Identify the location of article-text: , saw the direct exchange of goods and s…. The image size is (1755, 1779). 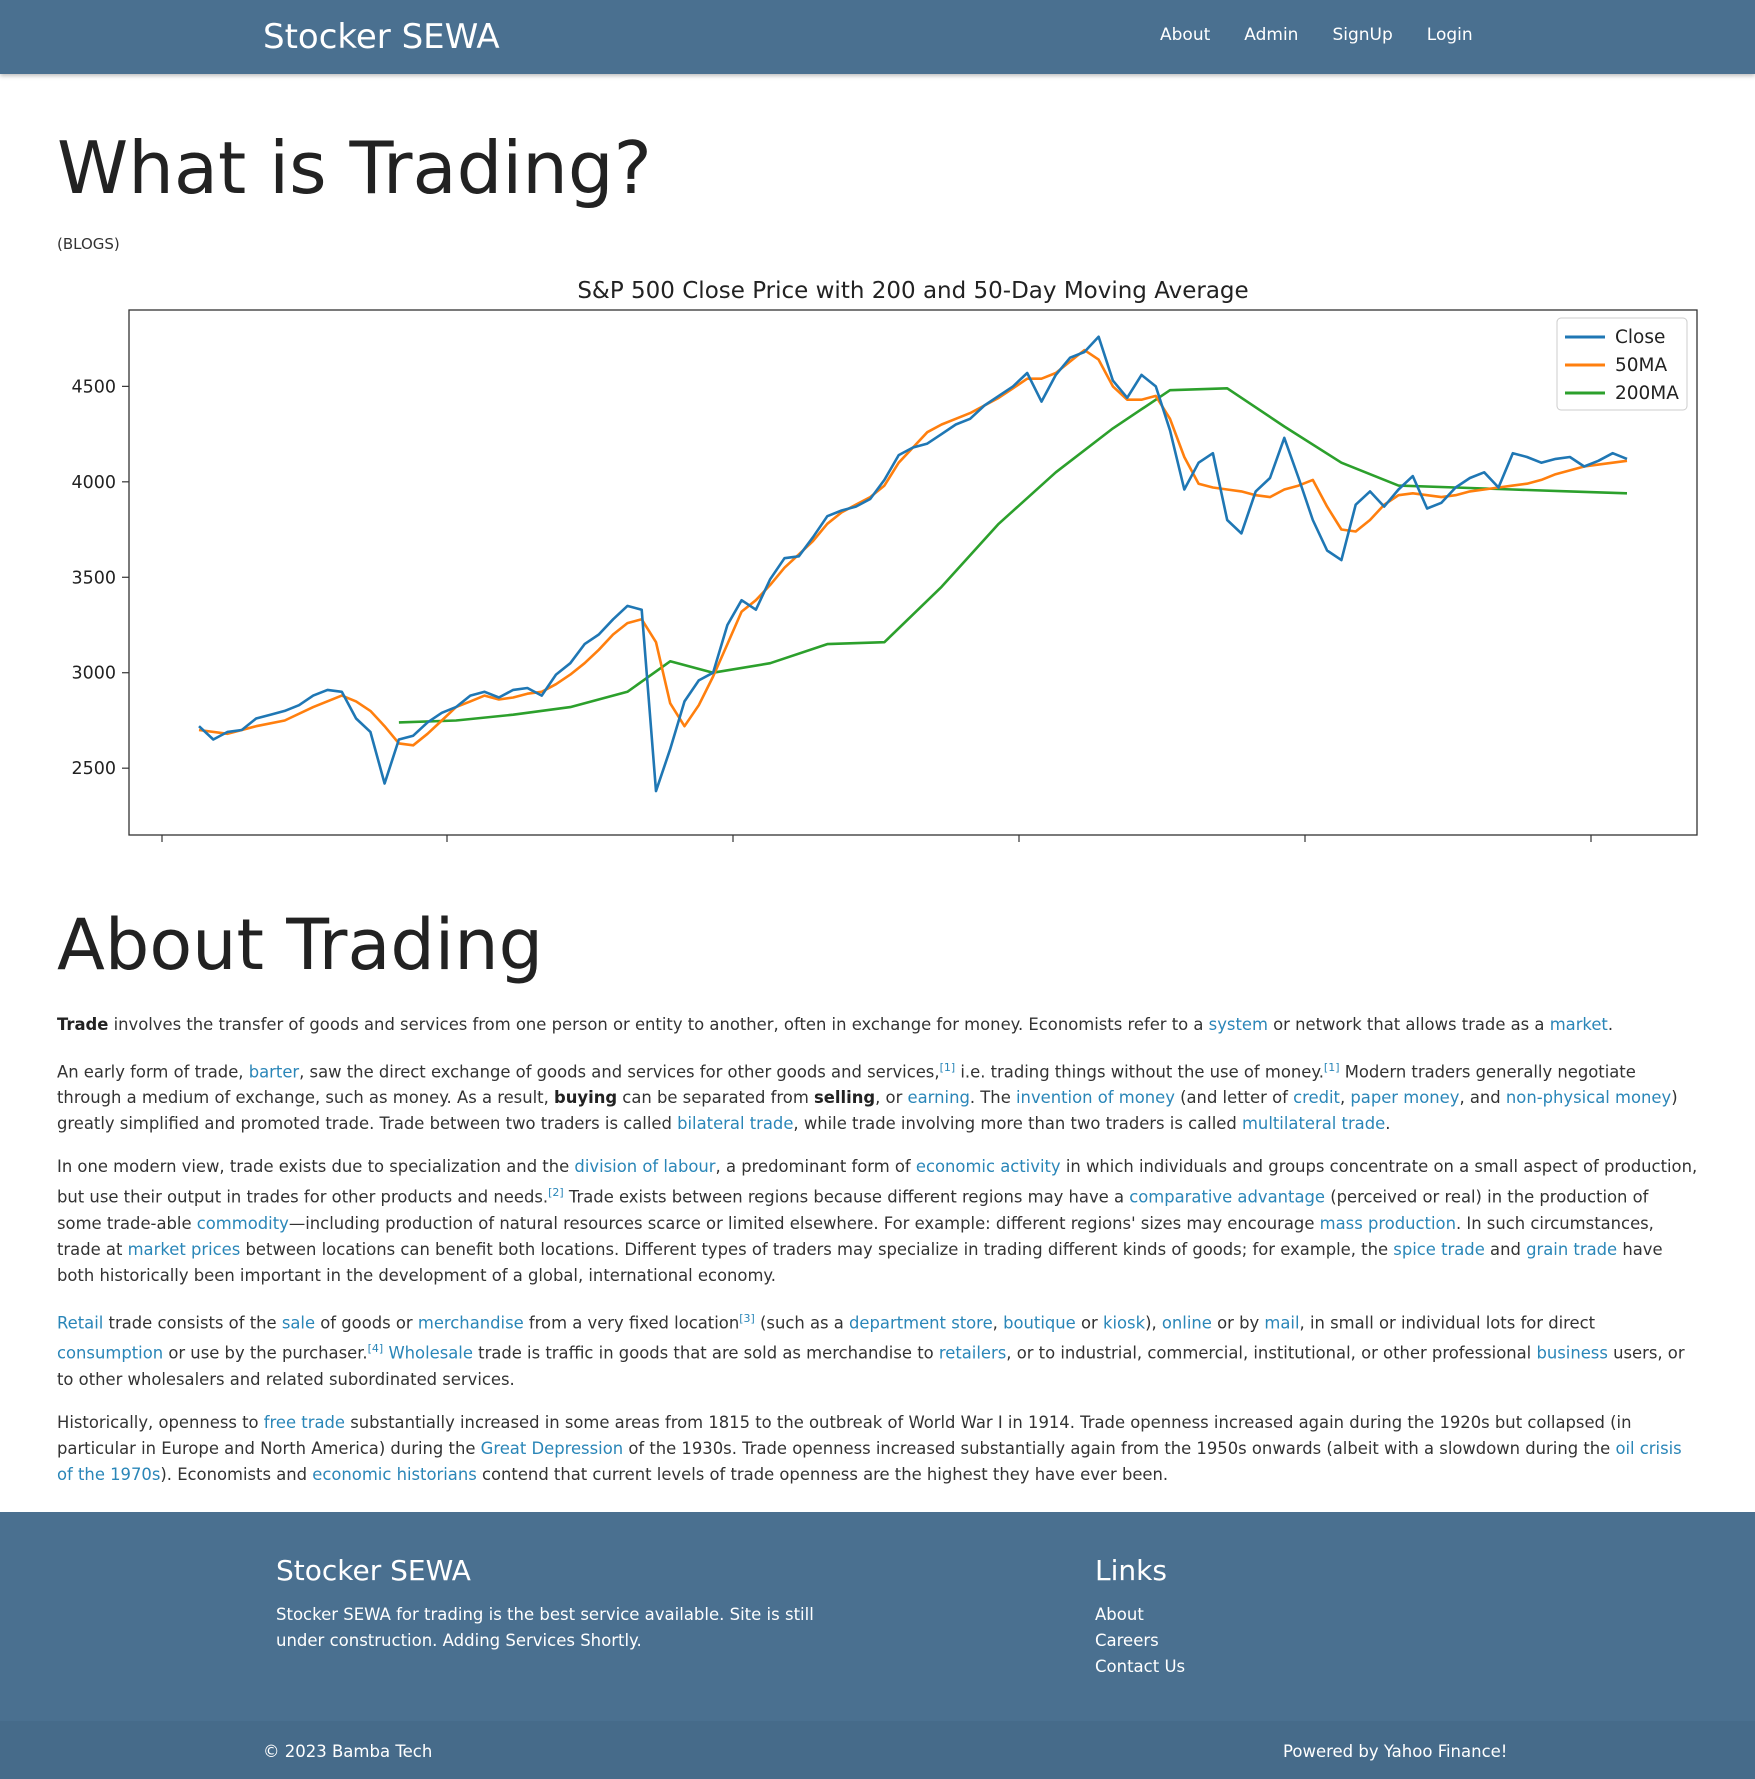
(619, 1072).